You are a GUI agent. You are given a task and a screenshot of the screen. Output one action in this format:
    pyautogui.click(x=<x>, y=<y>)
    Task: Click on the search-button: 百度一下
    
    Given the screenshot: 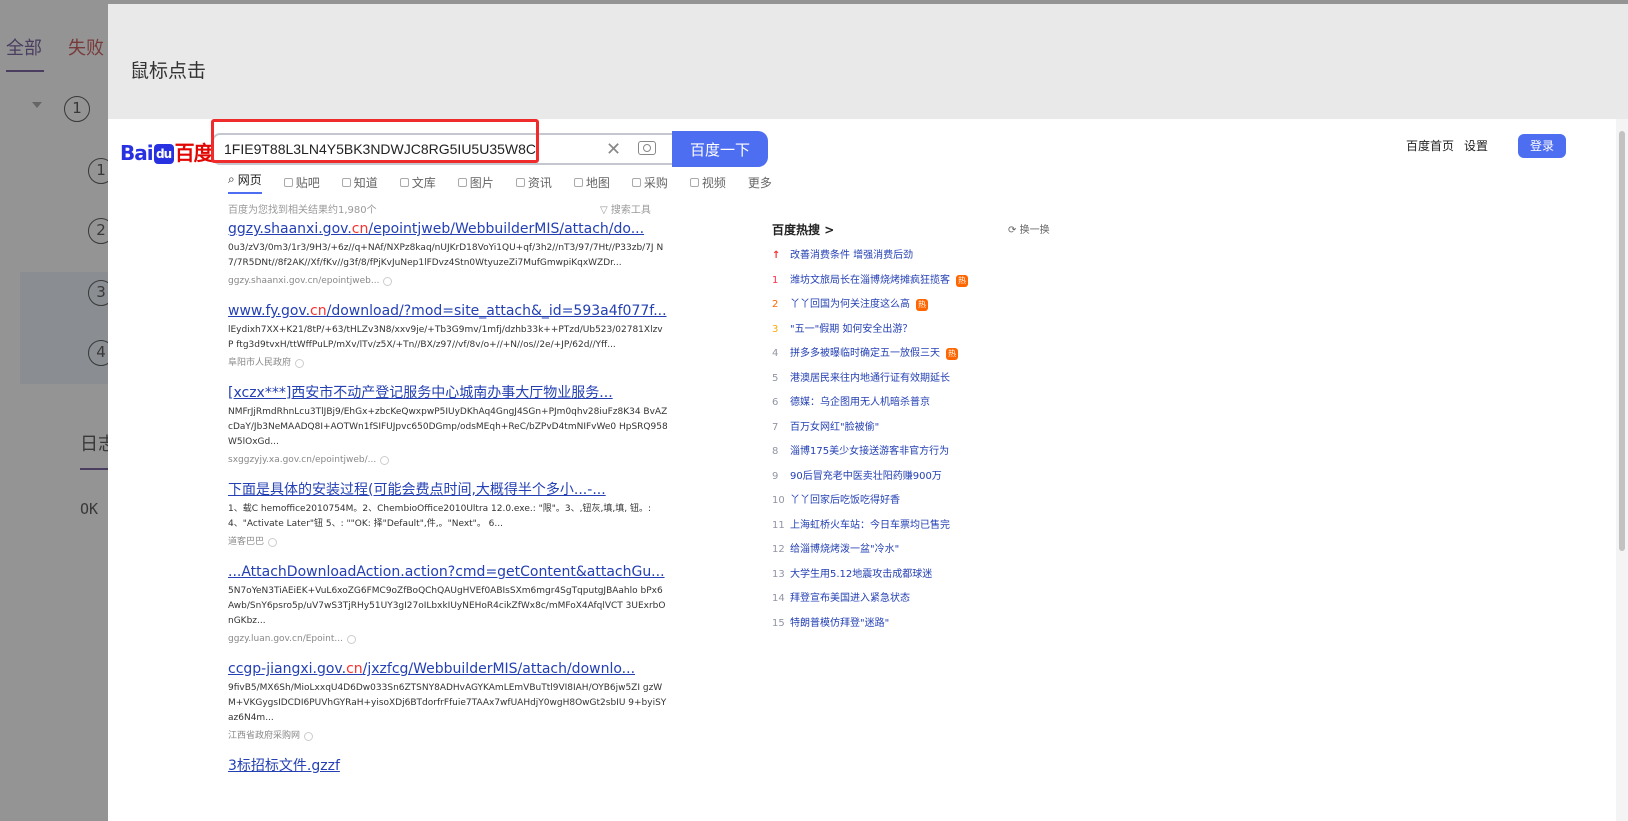 What is the action you would take?
    pyautogui.click(x=720, y=149)
    